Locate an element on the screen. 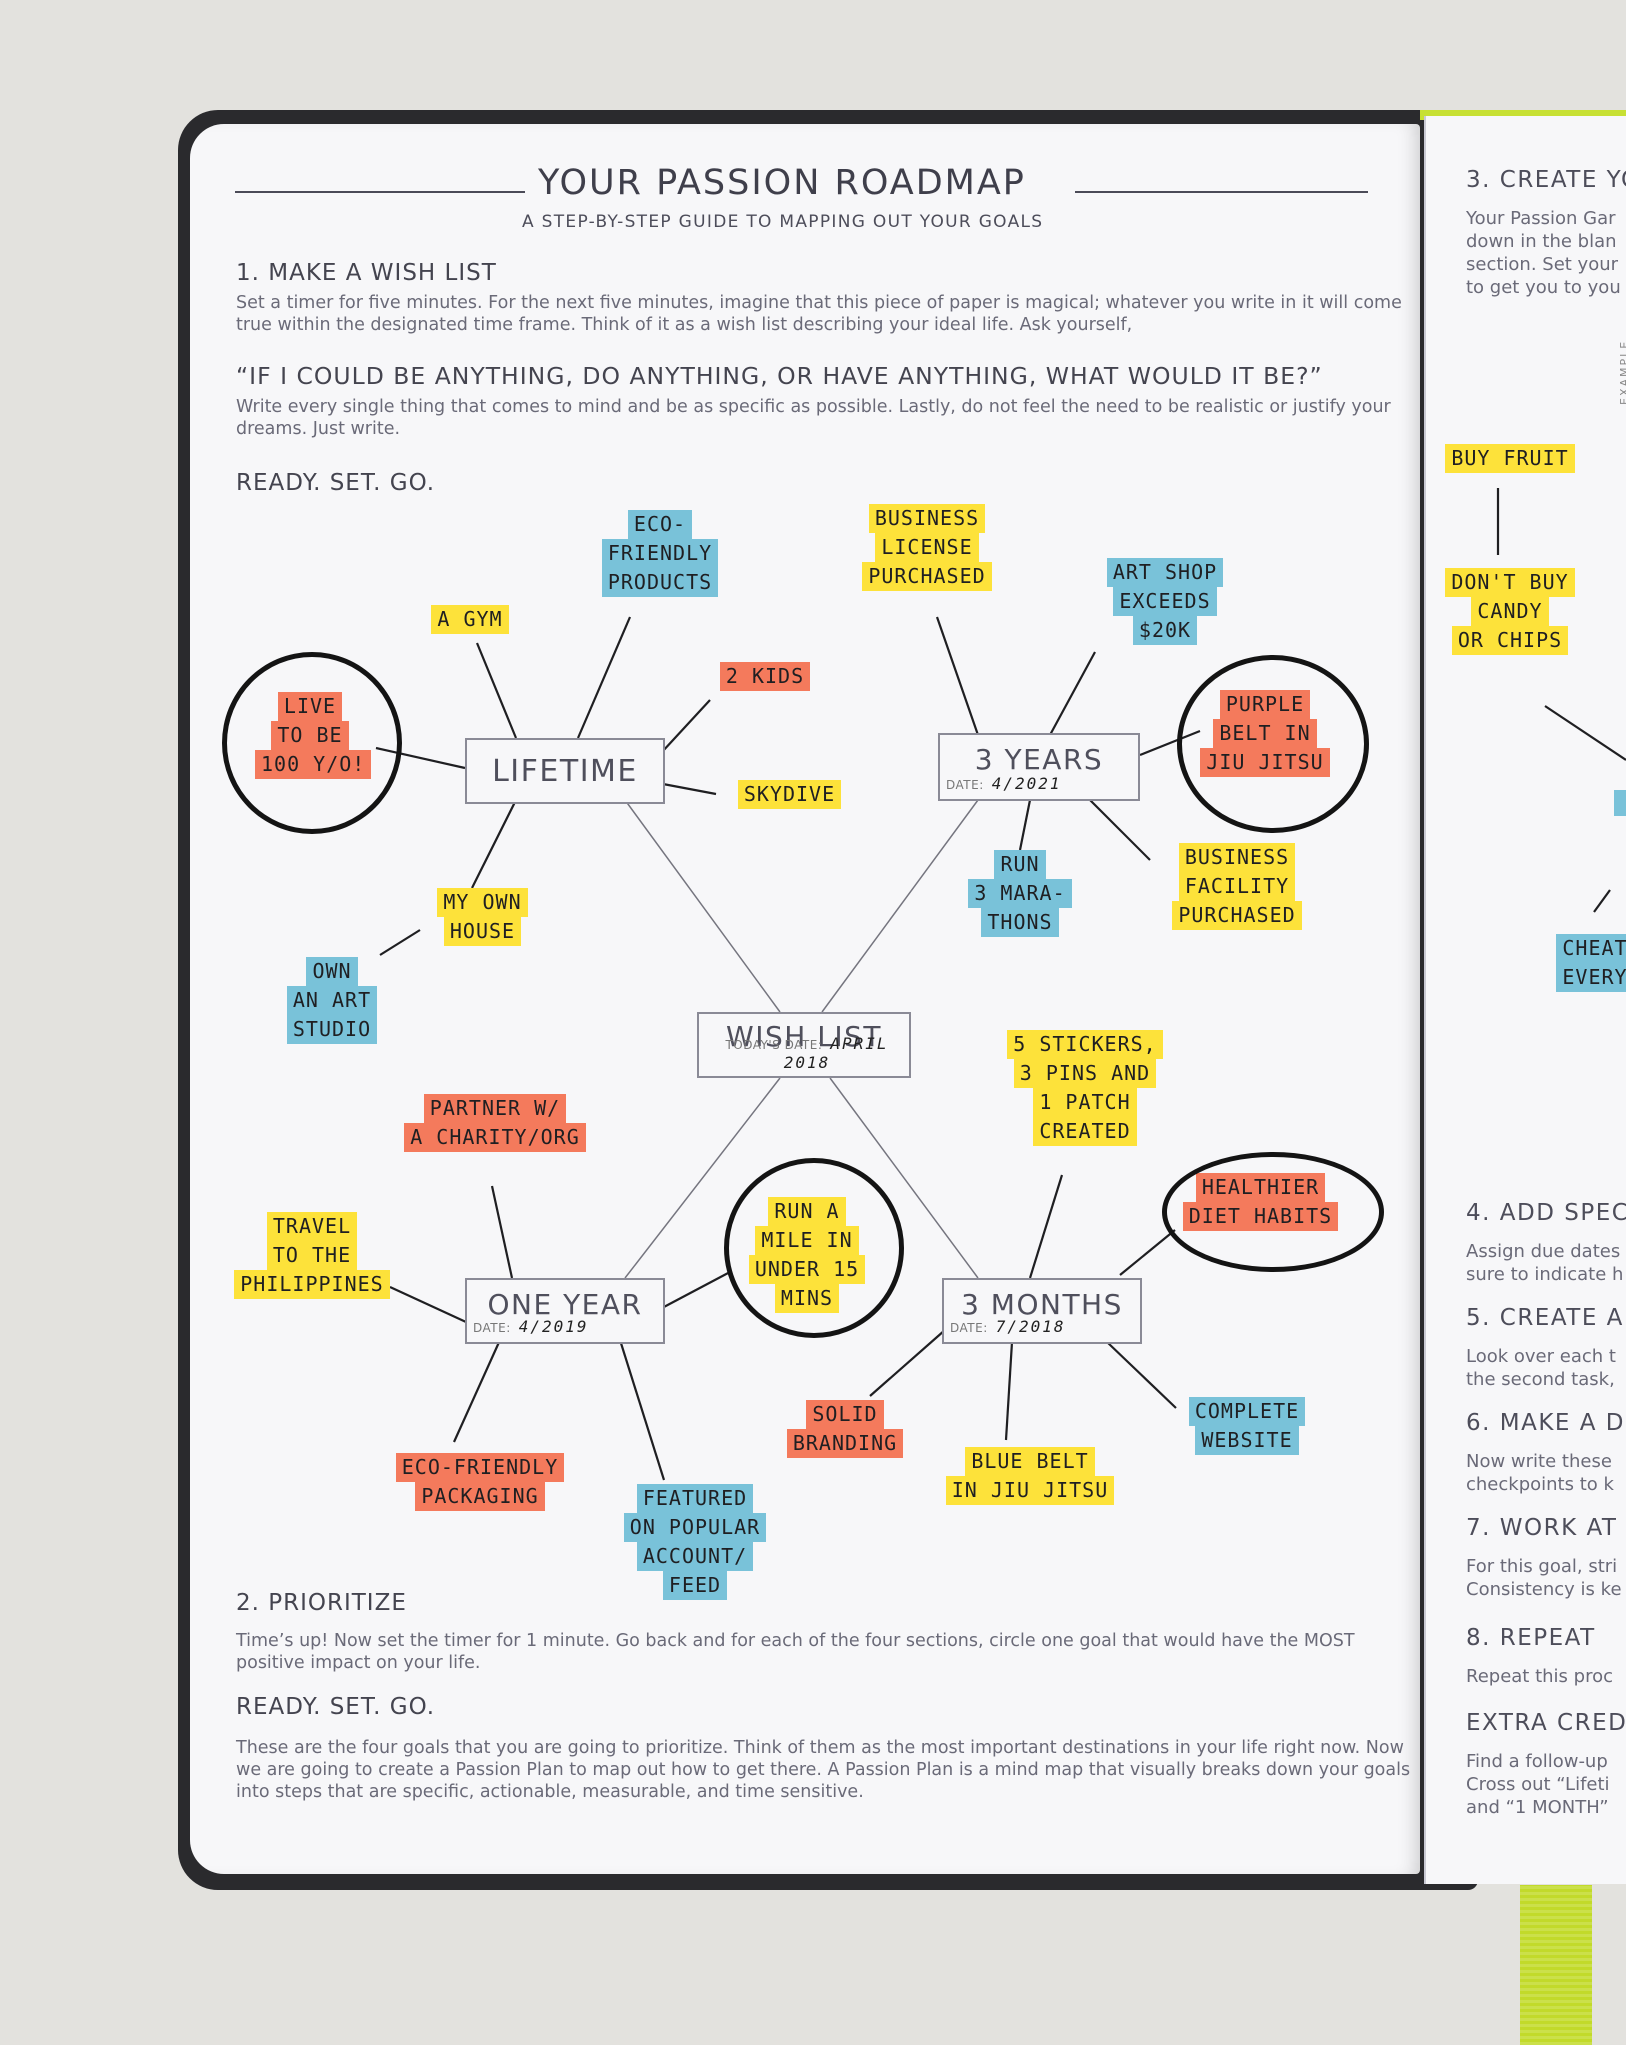  step3-heading: 3. CREATE YO is located at coordinates (1546, 180).